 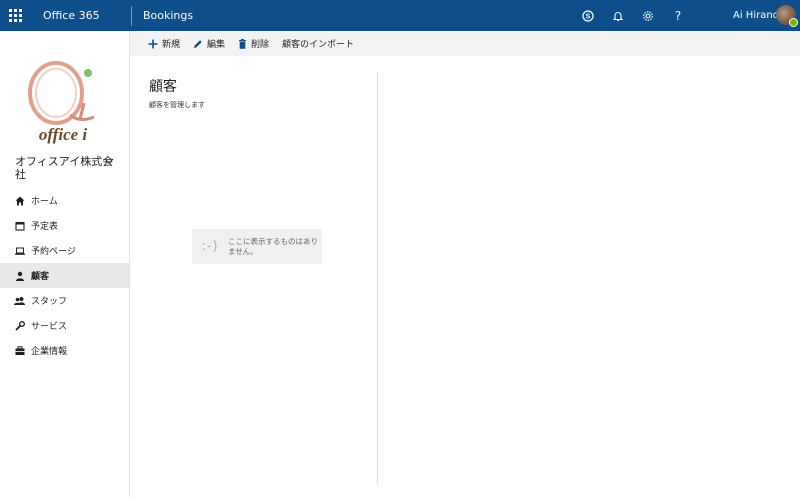 I want to click on organization-name: オフィスアイ株式会社, so click(x=65, y=168).